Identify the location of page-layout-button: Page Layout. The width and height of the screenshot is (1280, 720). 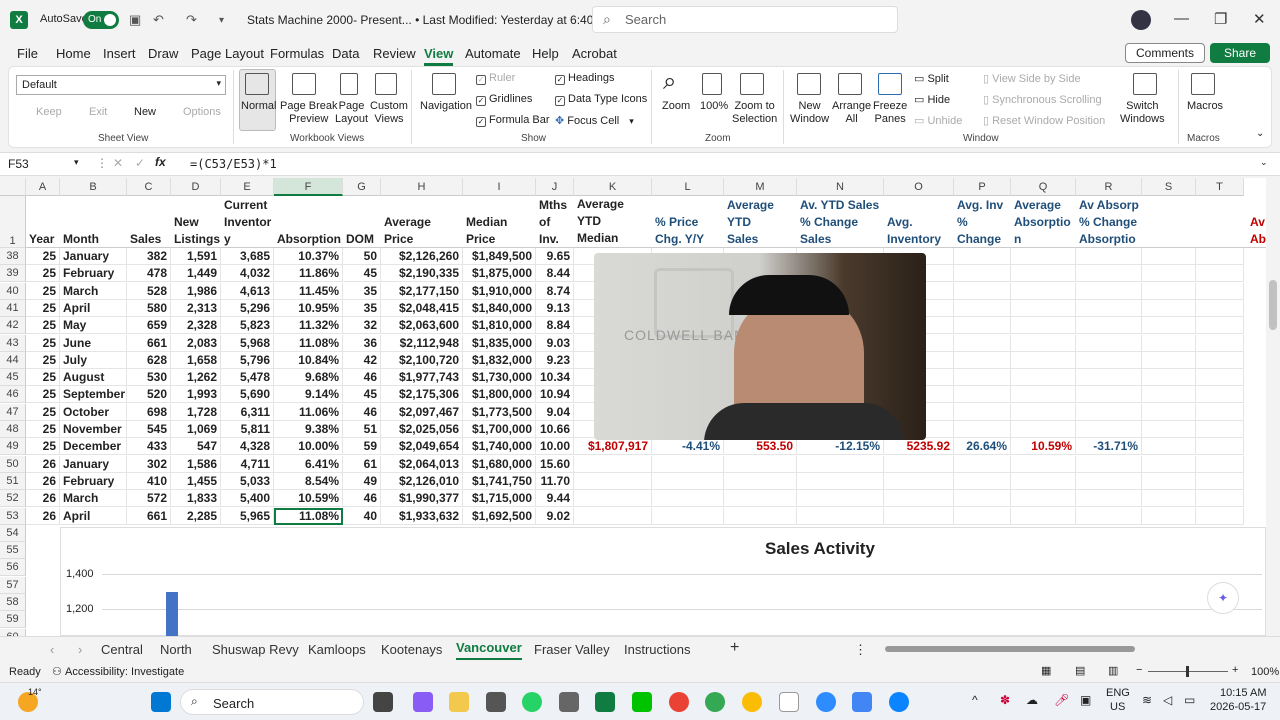
(351, 113).